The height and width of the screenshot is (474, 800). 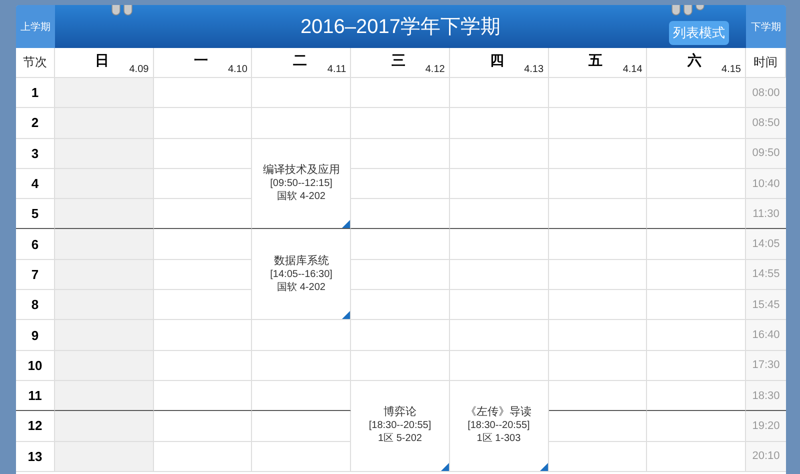 I want to click on time-label: 15:45, so click(x=766, y=305).